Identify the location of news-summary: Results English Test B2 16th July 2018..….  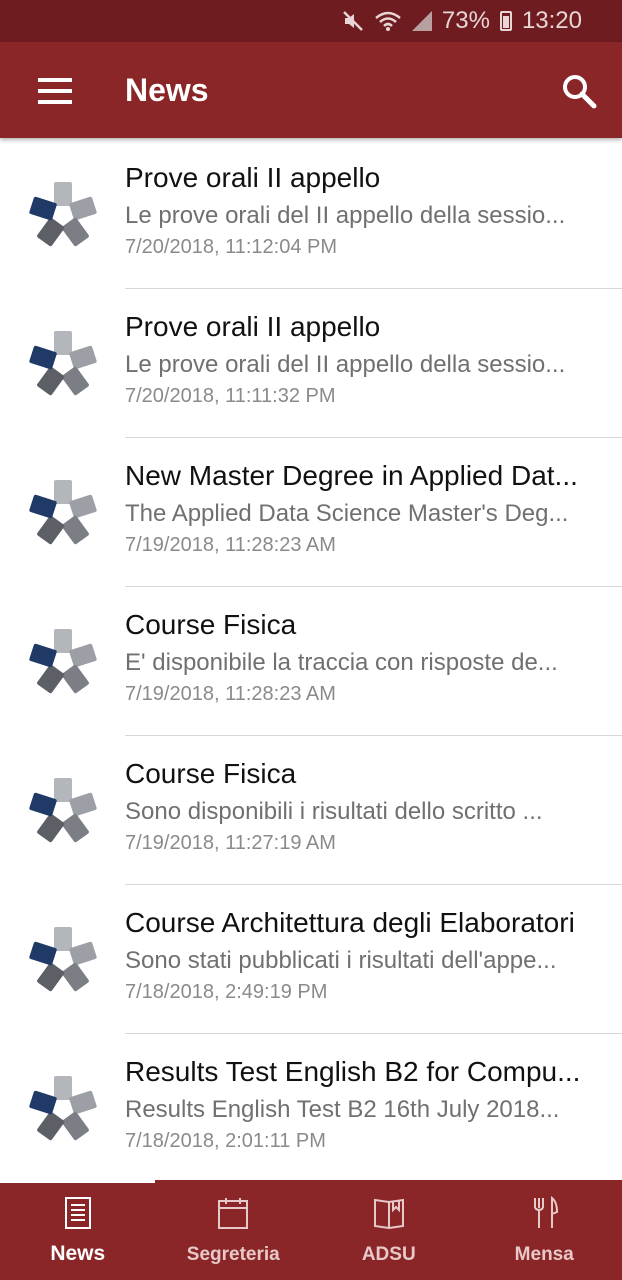
(342, 1109).